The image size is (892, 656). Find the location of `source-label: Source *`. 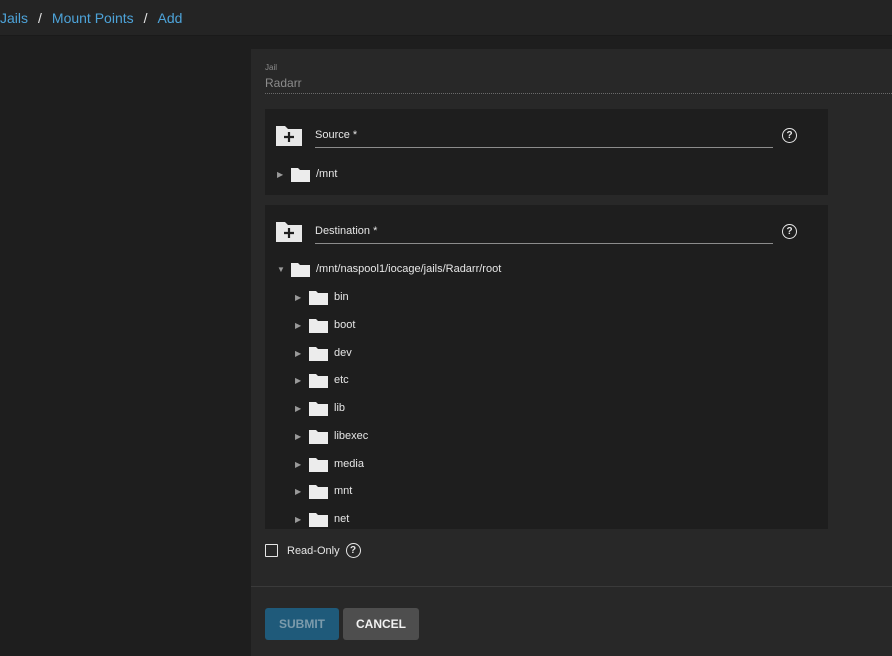

source-label: Source * is located at coordinates (336, 135).